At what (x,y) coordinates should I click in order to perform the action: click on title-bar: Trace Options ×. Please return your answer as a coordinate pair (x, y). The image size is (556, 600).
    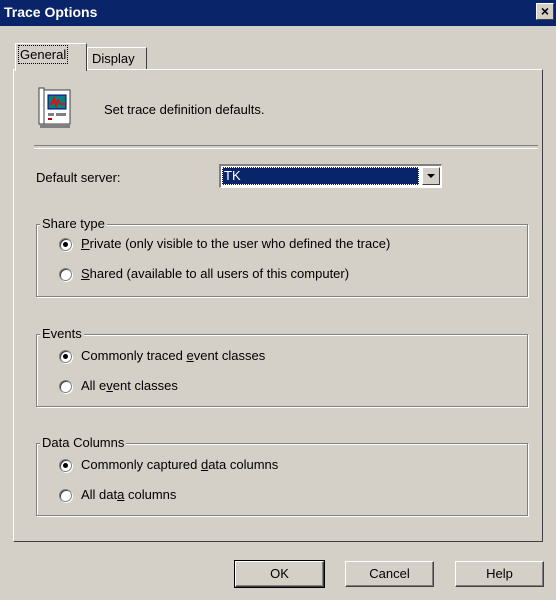
    Looking at the image, I should click on (278, 13).